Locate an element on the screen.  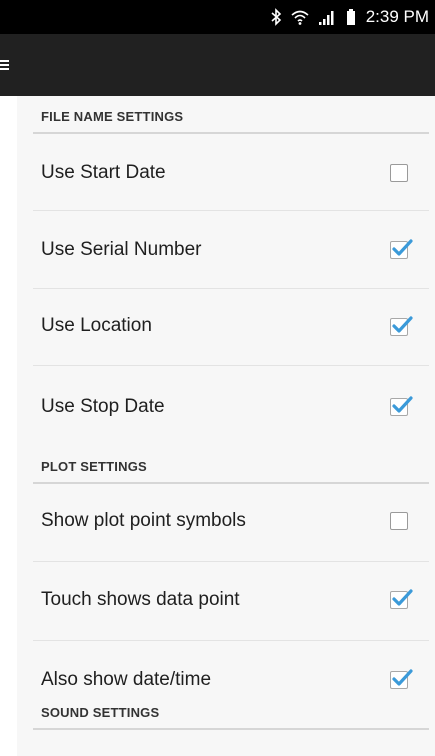
setting-label: Show plot point symbols is located at coordinates (143, 520).